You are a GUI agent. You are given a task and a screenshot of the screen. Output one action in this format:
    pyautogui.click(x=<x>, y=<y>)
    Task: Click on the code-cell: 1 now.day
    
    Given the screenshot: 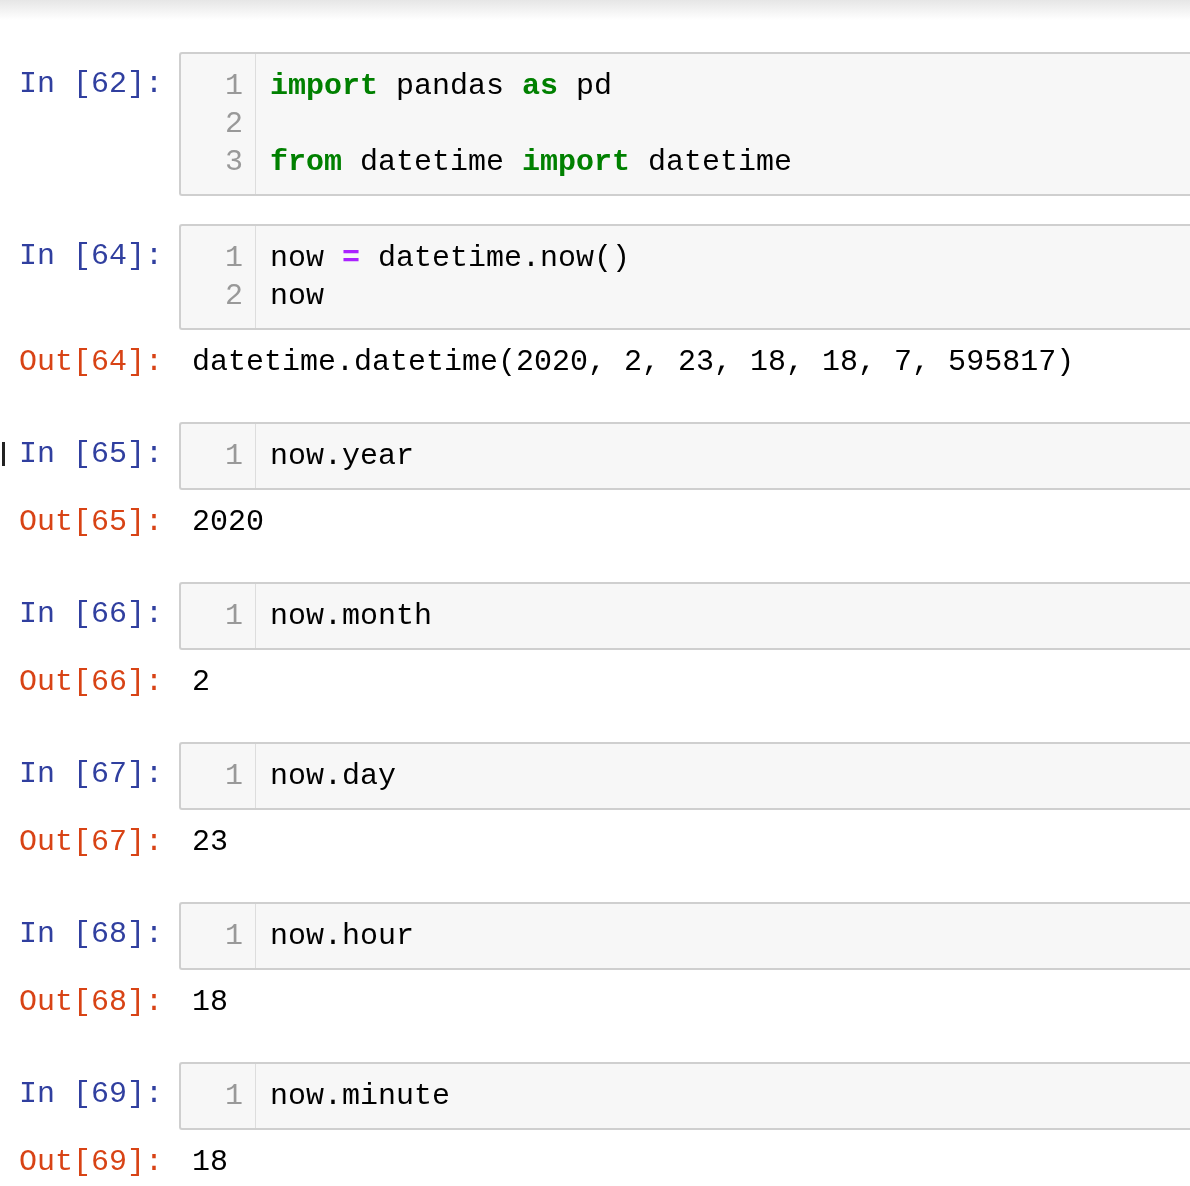 What is the action you would take?
    pyautogui.click(x=684, y=776)
    